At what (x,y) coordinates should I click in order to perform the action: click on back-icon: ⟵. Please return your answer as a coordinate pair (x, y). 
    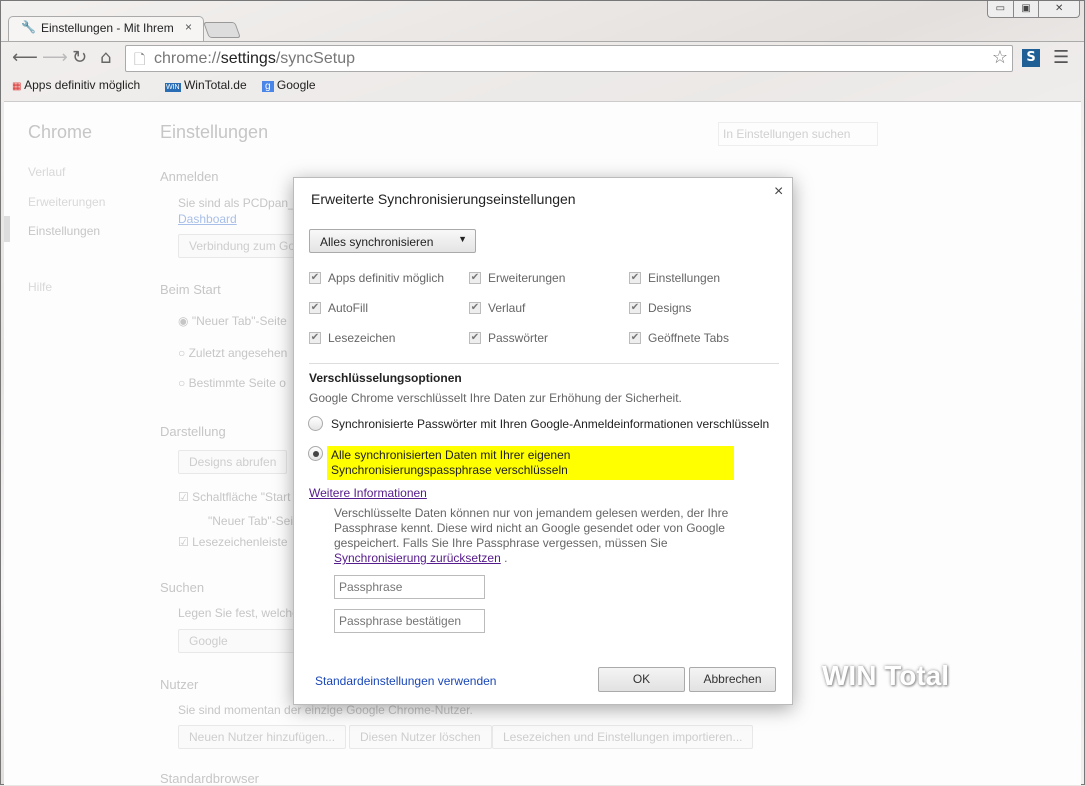
    Looking at the image, I should click on (25, 58).